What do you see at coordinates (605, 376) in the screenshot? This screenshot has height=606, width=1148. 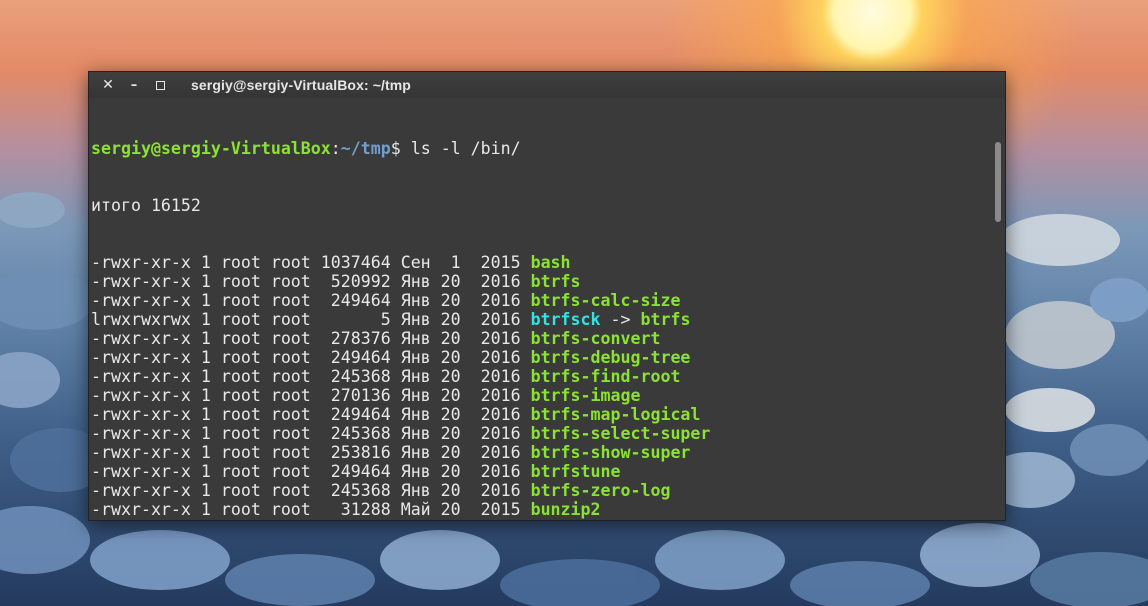 I see `file-name: btrfs-find-root` at bounding box center [605, 376].